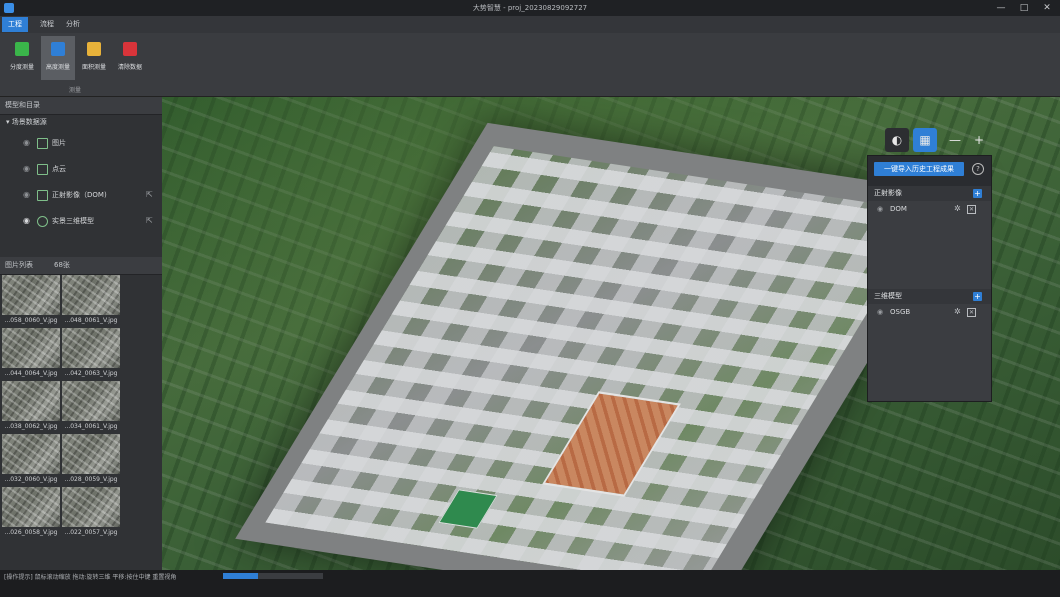 The height and width of the screenshot is (597, 1060). I want to click on tree-item-3d-model: ◉ 实景三维模型 ⇱, so click(81, 221).